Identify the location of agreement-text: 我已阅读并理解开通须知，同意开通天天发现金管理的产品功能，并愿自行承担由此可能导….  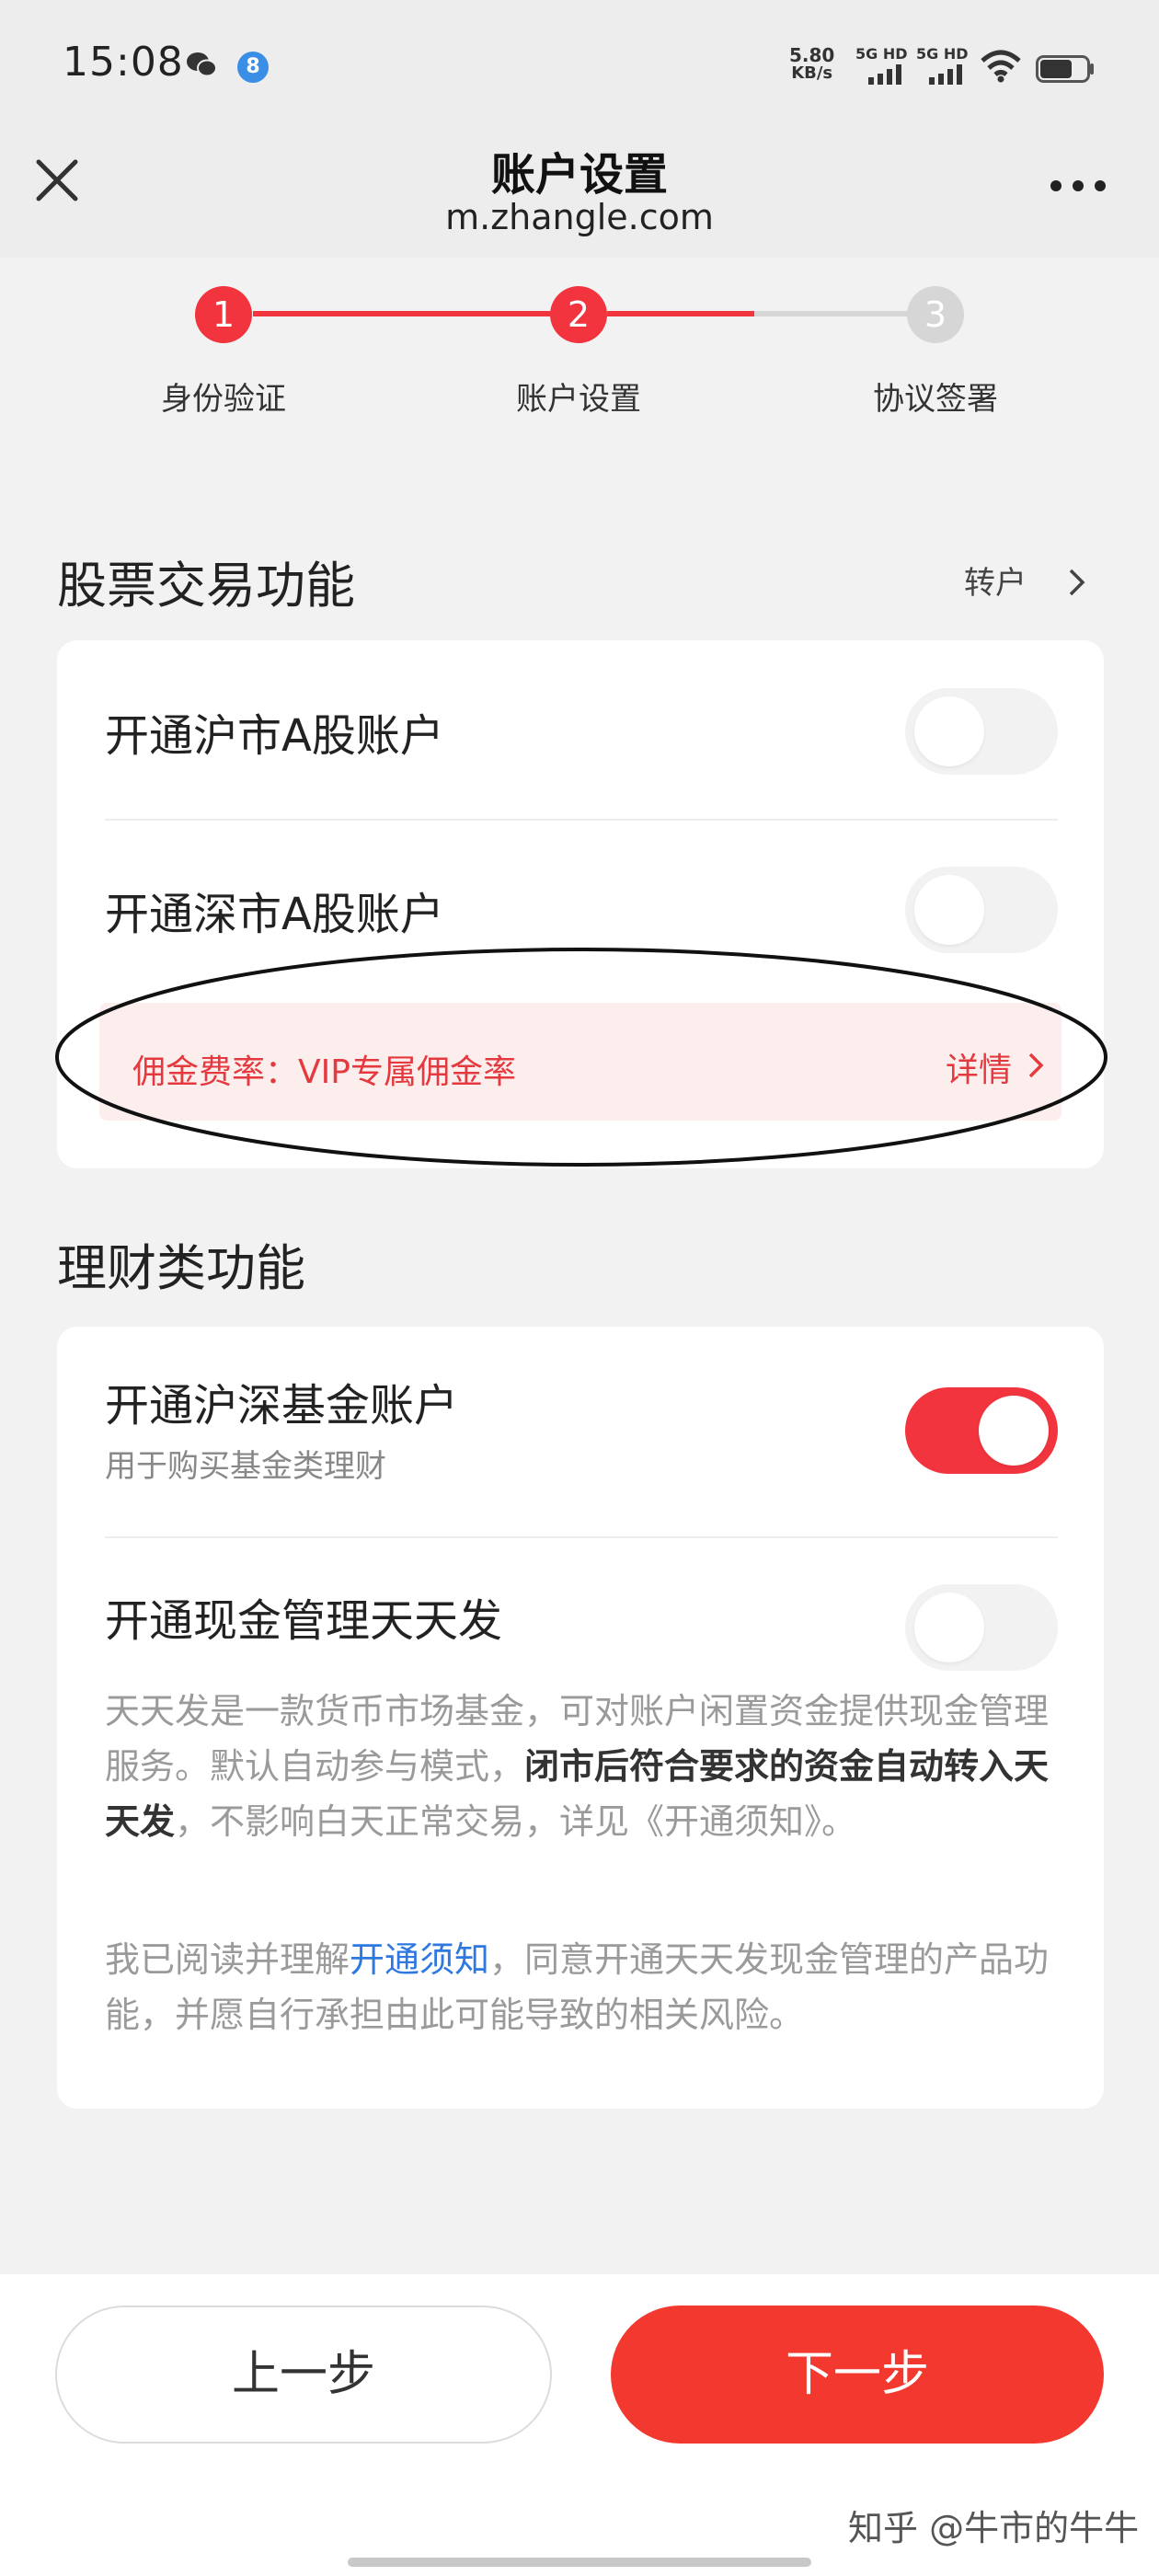
(577, 1987).